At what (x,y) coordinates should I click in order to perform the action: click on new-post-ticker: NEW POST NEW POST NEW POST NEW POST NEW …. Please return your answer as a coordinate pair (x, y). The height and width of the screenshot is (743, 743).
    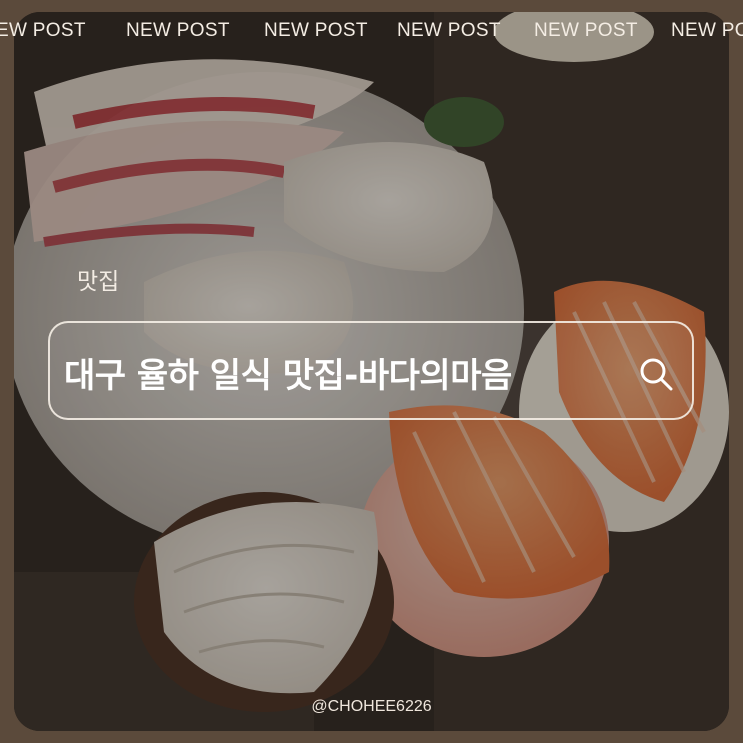
    Looking at the image, I should click on (371, 36).